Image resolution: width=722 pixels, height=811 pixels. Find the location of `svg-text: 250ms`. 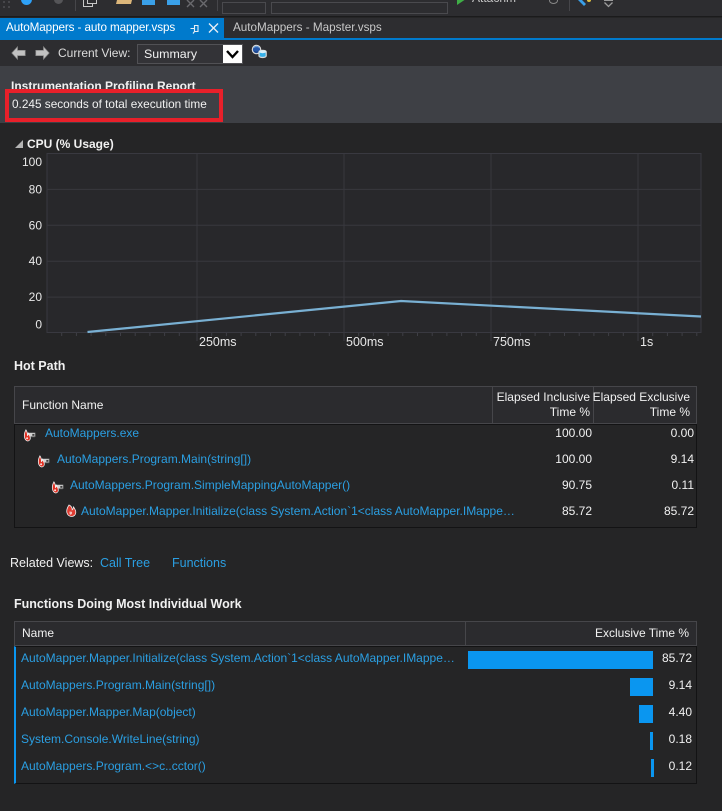

svg-text: 250ms is located at coordinates (218, 342).